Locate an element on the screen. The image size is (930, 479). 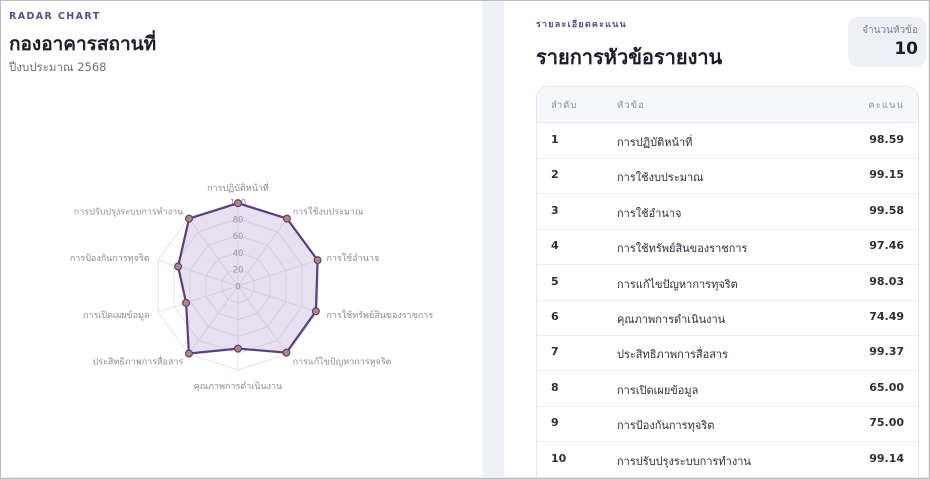
header-topic: หัวข้อ is located at coordinates (631, 105).